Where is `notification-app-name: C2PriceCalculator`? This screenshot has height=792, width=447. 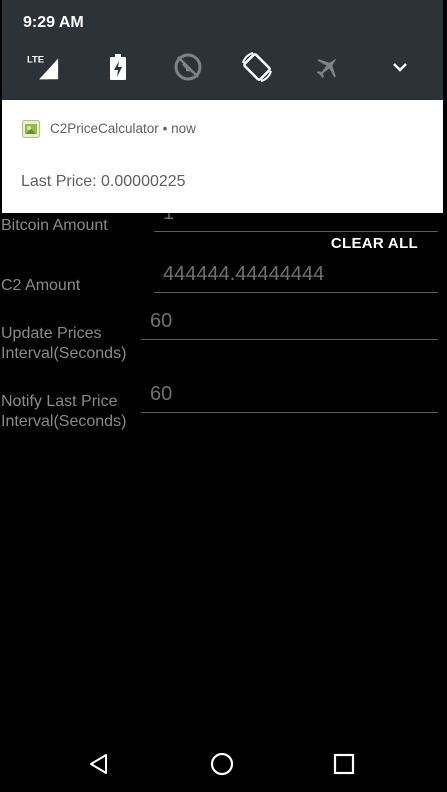
notification-app-name: C2PriceCalculator is located at coordinates (104, 128).